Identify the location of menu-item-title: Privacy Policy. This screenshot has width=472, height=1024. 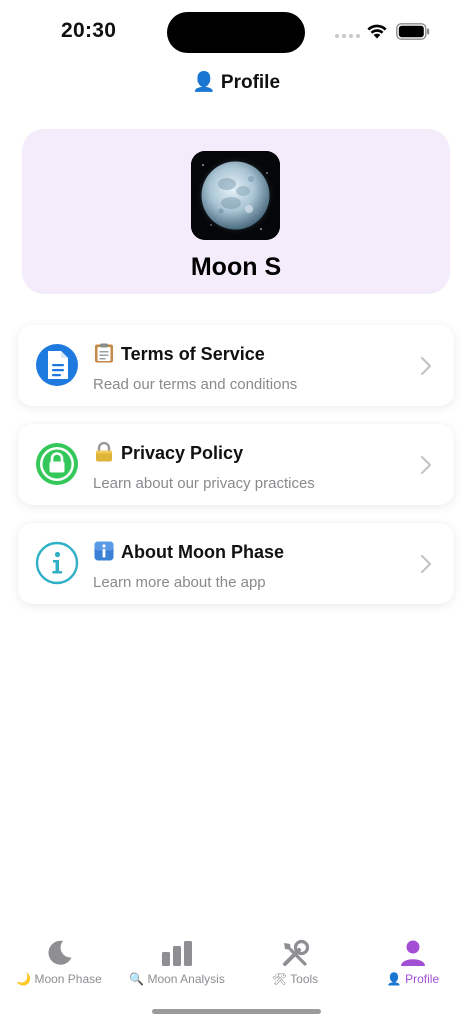
(168, 453).